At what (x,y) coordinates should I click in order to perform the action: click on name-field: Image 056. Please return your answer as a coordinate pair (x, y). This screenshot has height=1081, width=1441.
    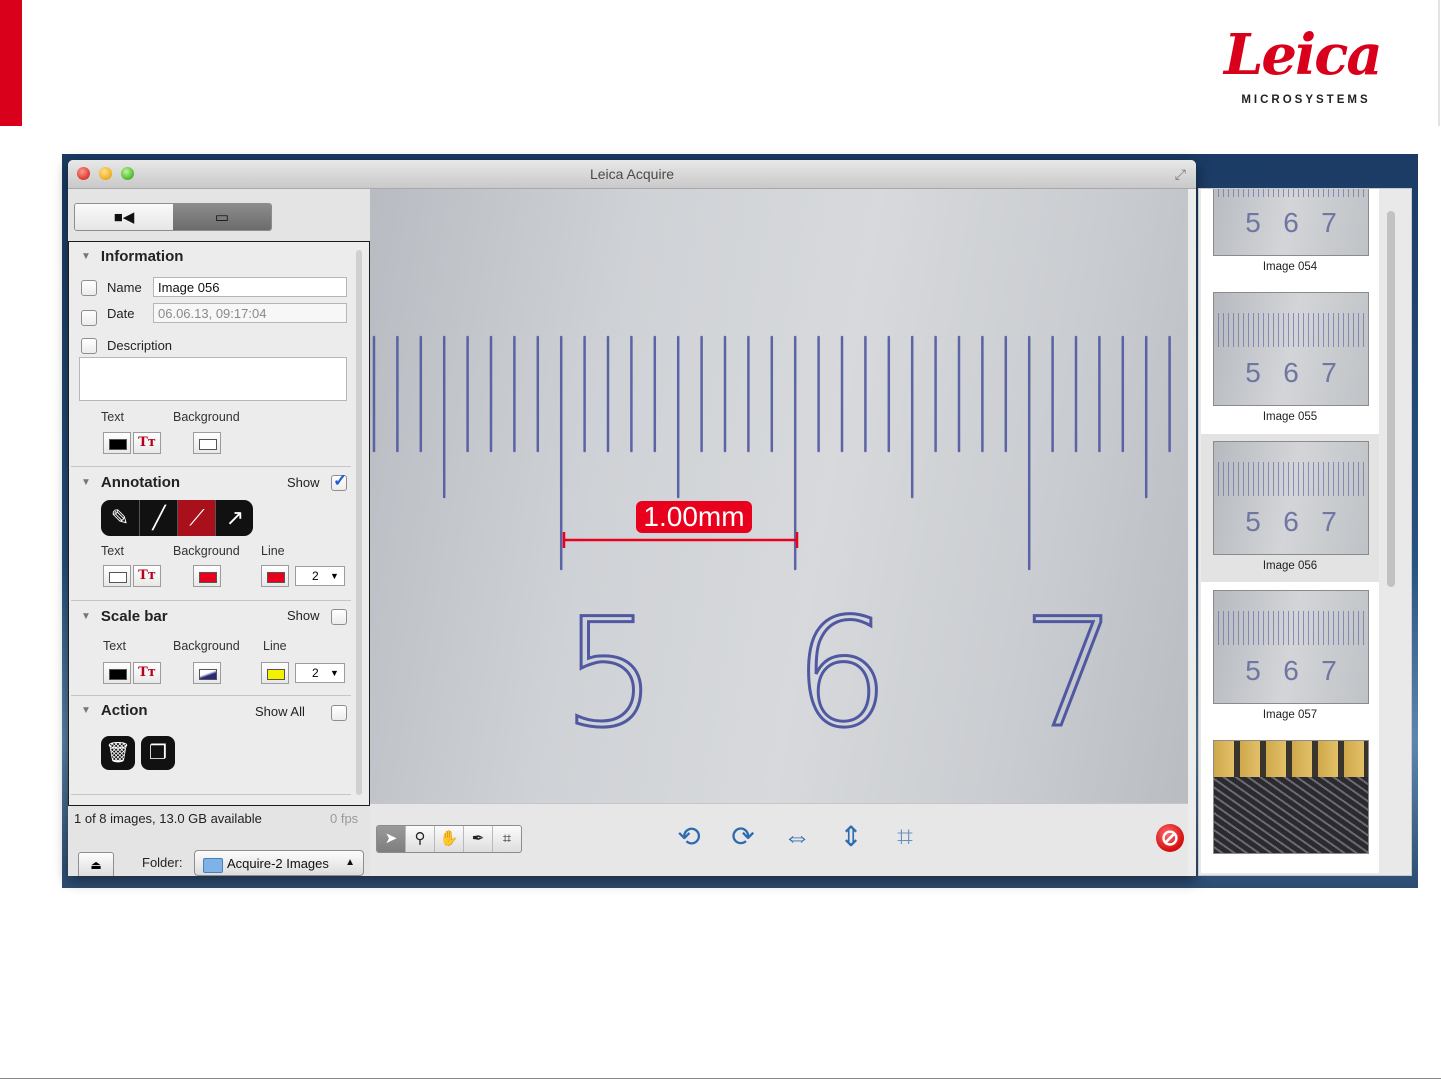
    Looking at the image, I should click on (250, 287).